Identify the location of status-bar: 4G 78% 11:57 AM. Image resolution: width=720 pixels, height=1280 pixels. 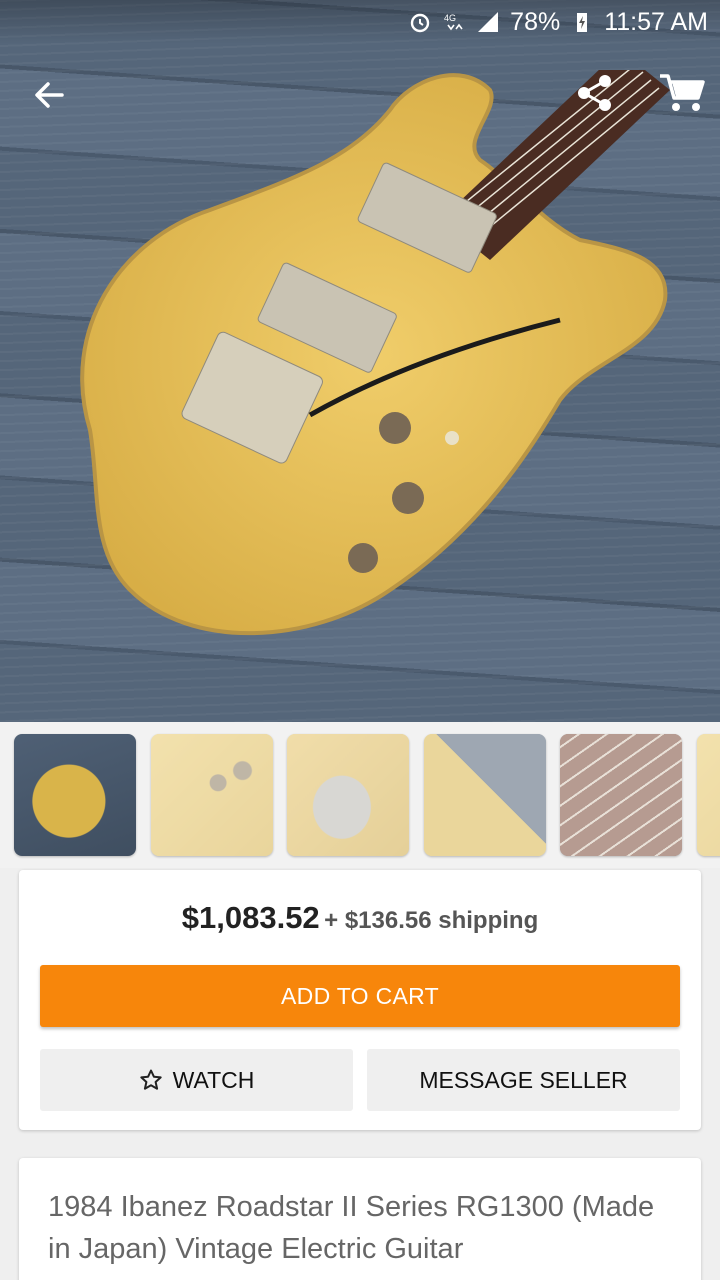
(360, 22).